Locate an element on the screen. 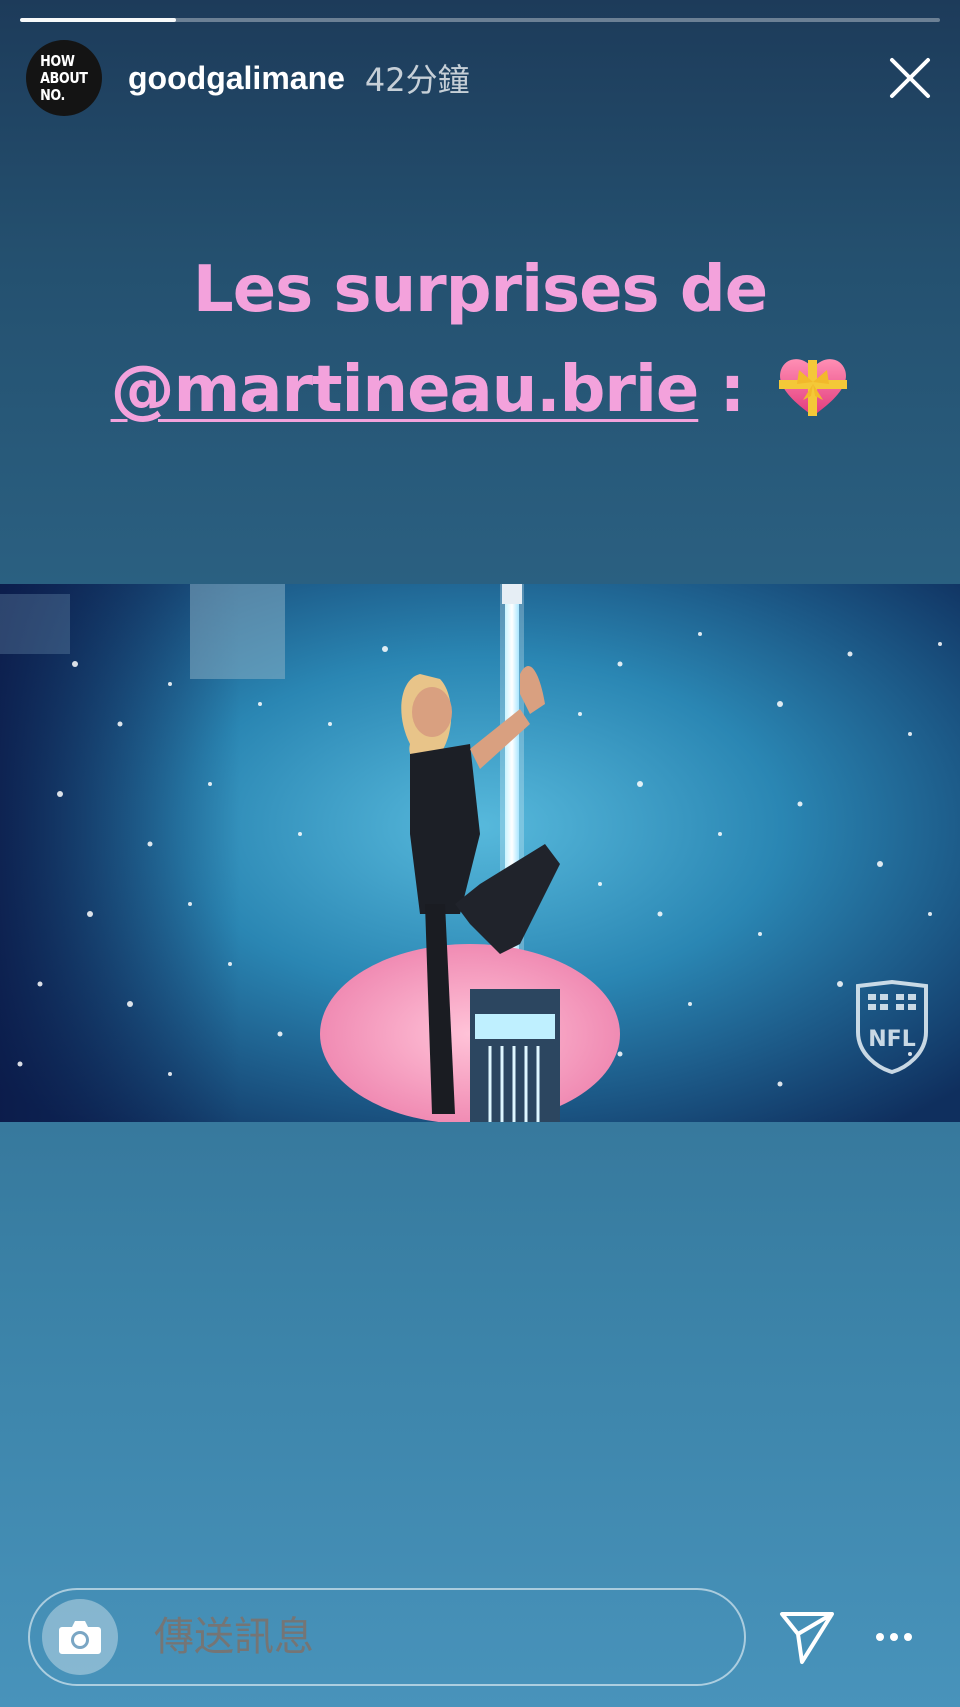  caption-line-1: Les surprises de is located at coordinates (480, 290).